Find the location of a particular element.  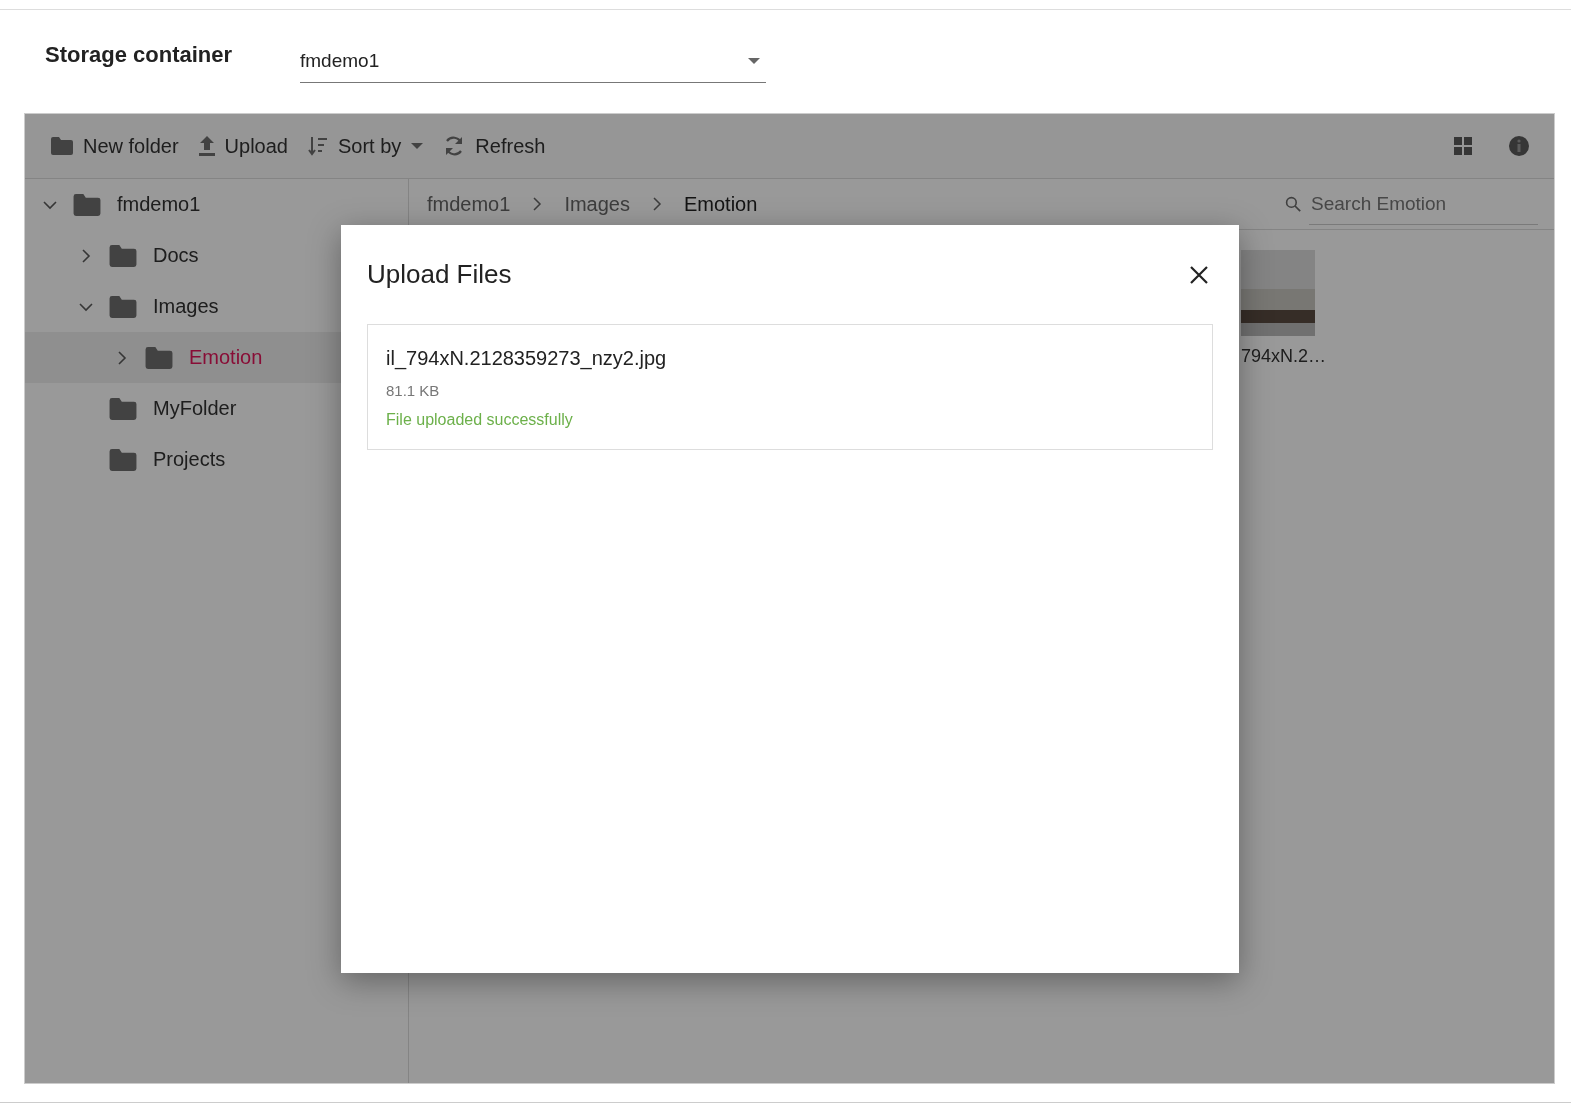

dialog-title: Upload Files is located at coordinates (439, 274).